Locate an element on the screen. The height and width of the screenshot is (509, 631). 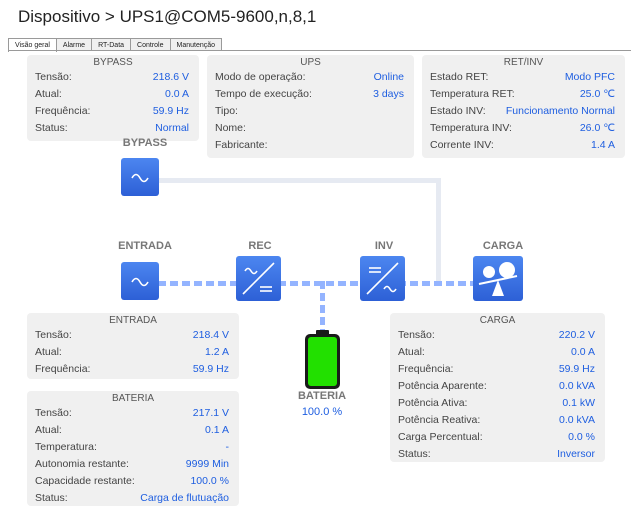
row-value: 26.0 ℃ is located at coordinates (597, 128).